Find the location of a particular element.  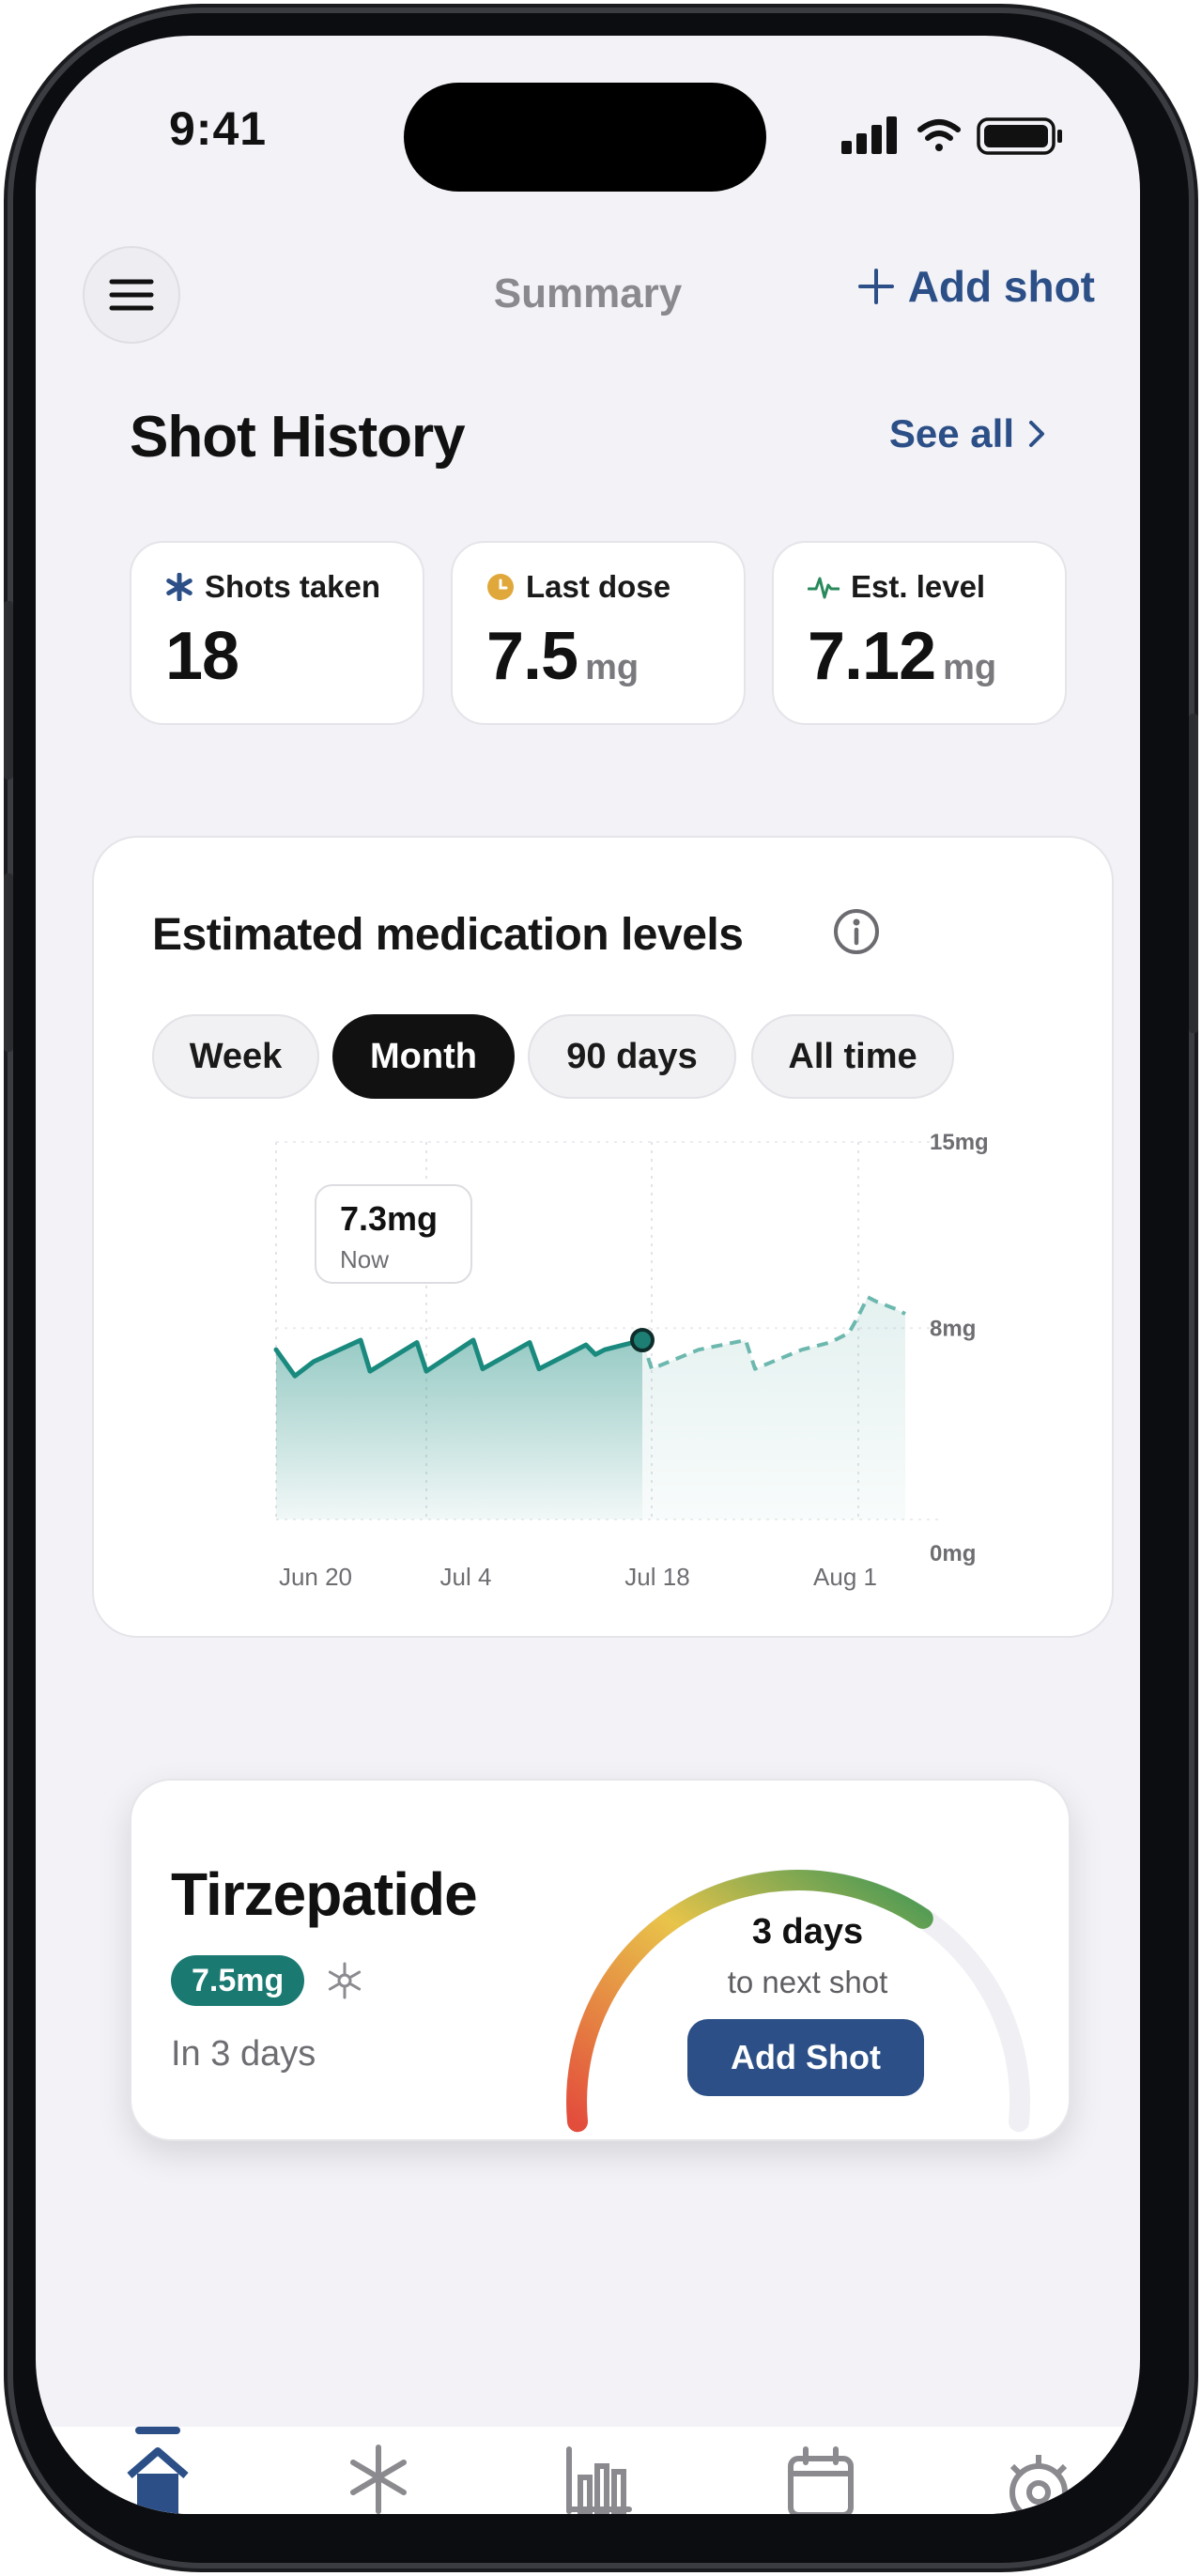

stat-label: Shots taken is located at coordinates (293, 586).